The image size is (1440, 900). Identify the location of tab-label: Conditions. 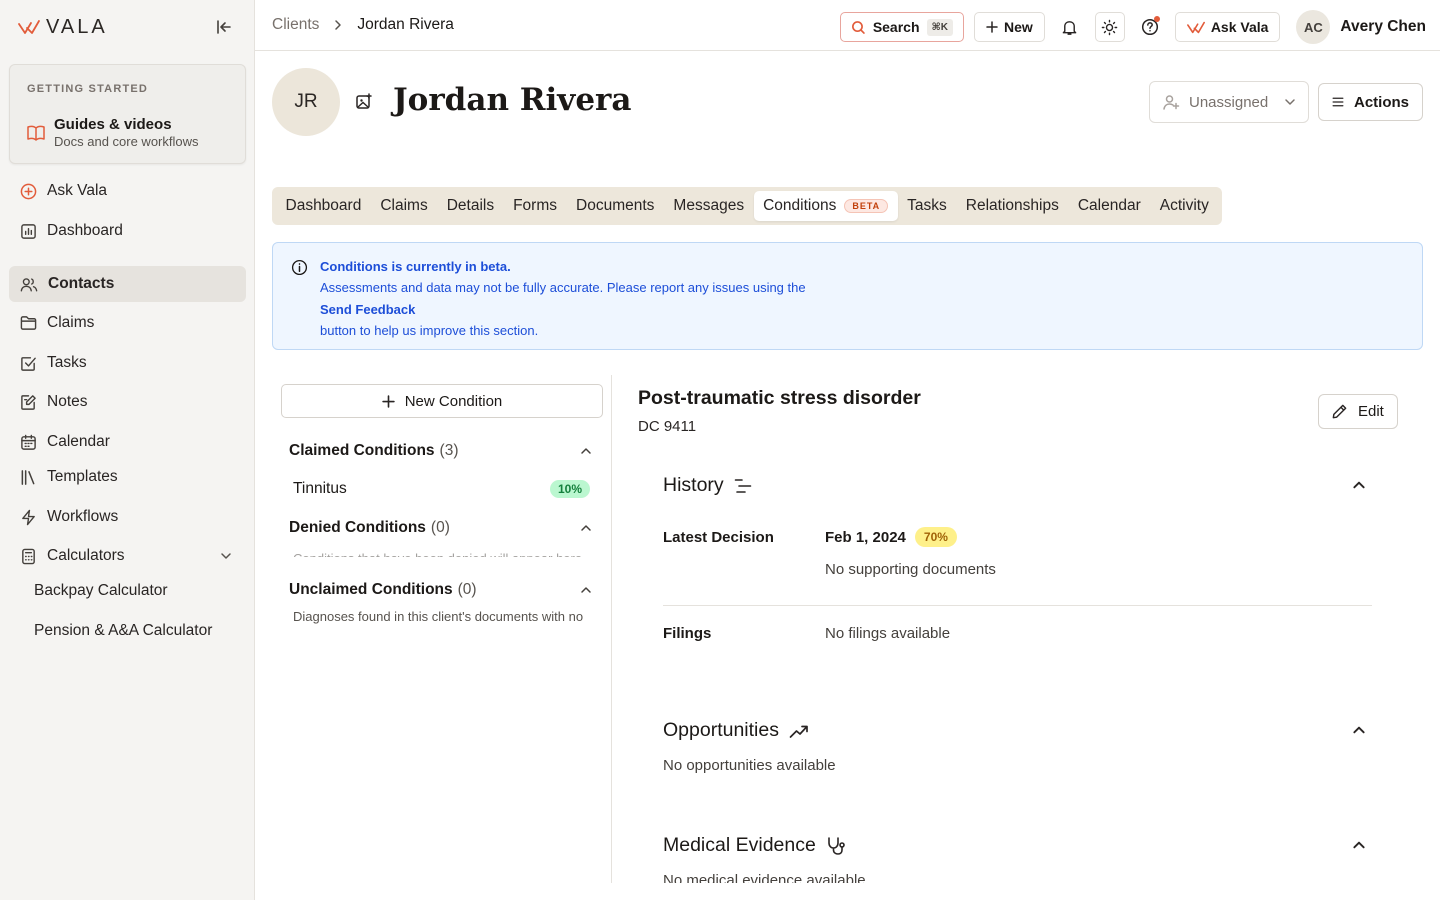
(800, 205).